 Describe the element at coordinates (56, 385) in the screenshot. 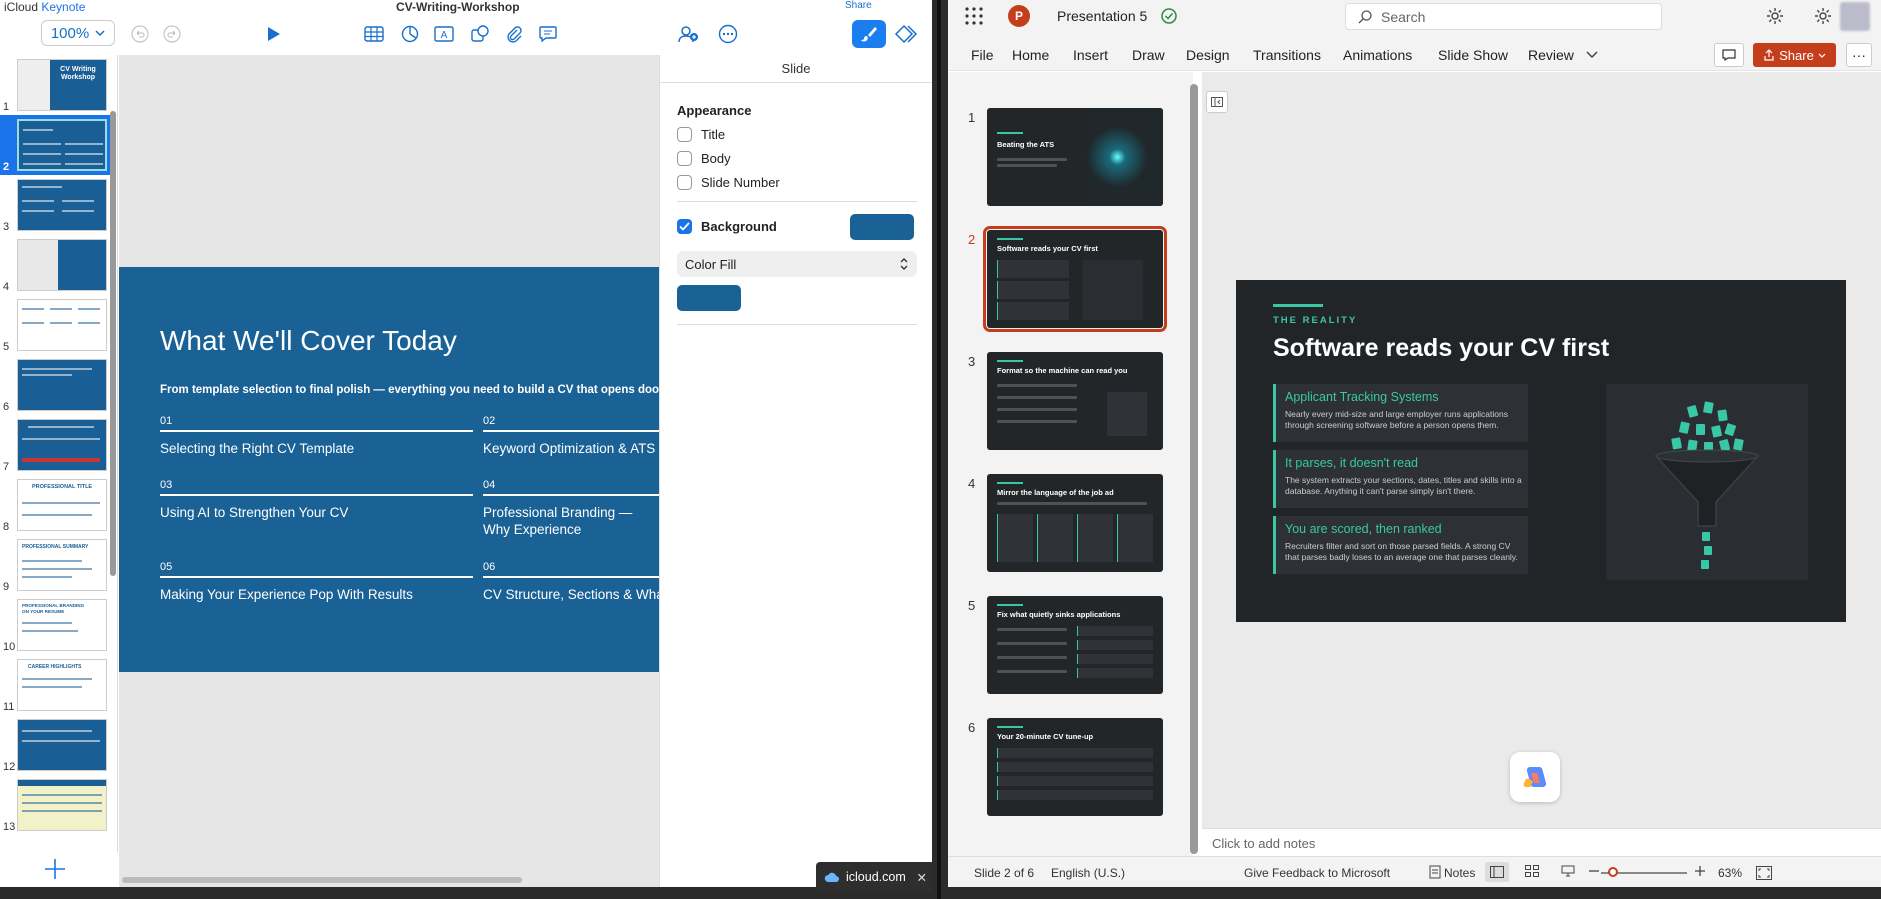

I see `slide-thumb-6: 6` at that location.